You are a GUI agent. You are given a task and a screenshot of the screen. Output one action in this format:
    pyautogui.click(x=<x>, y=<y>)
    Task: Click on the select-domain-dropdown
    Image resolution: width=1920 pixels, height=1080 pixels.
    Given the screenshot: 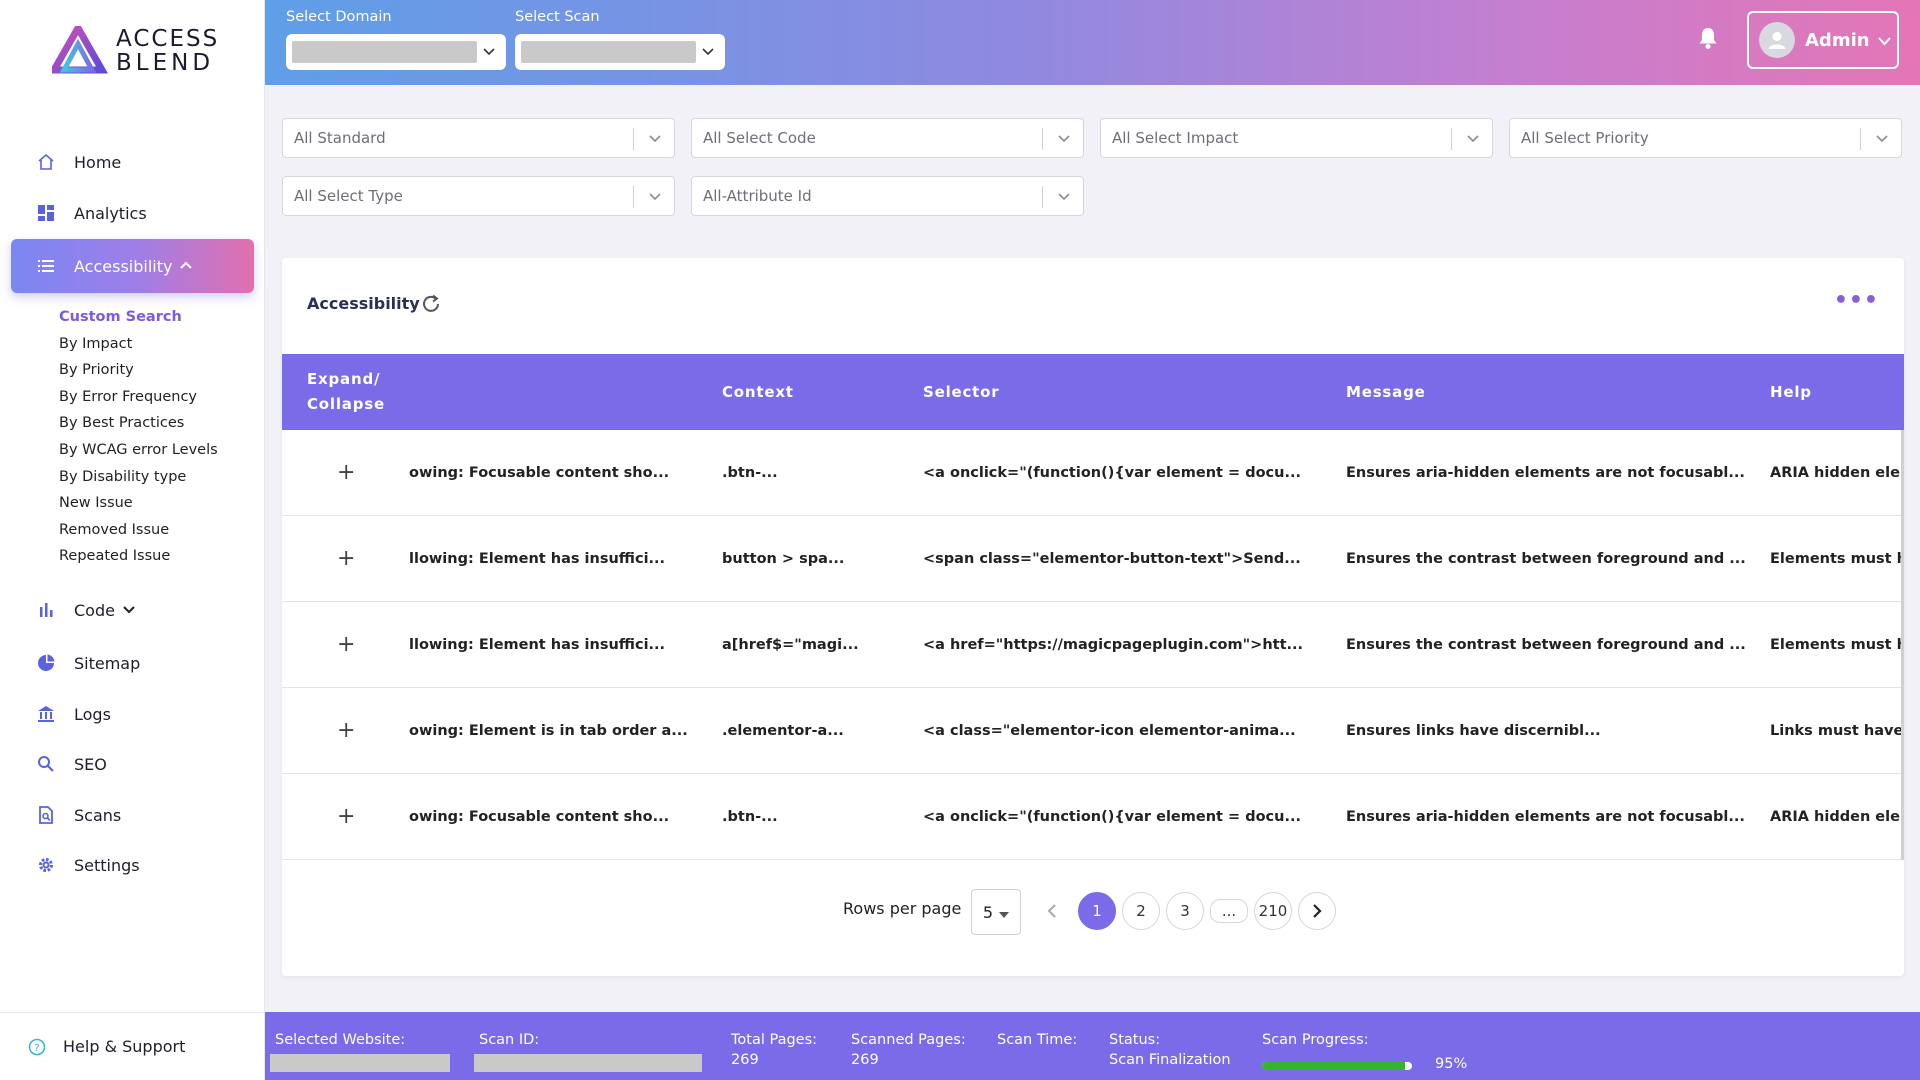 What is the action you would take?
    pyautogui.click(x=396, y=52)
    